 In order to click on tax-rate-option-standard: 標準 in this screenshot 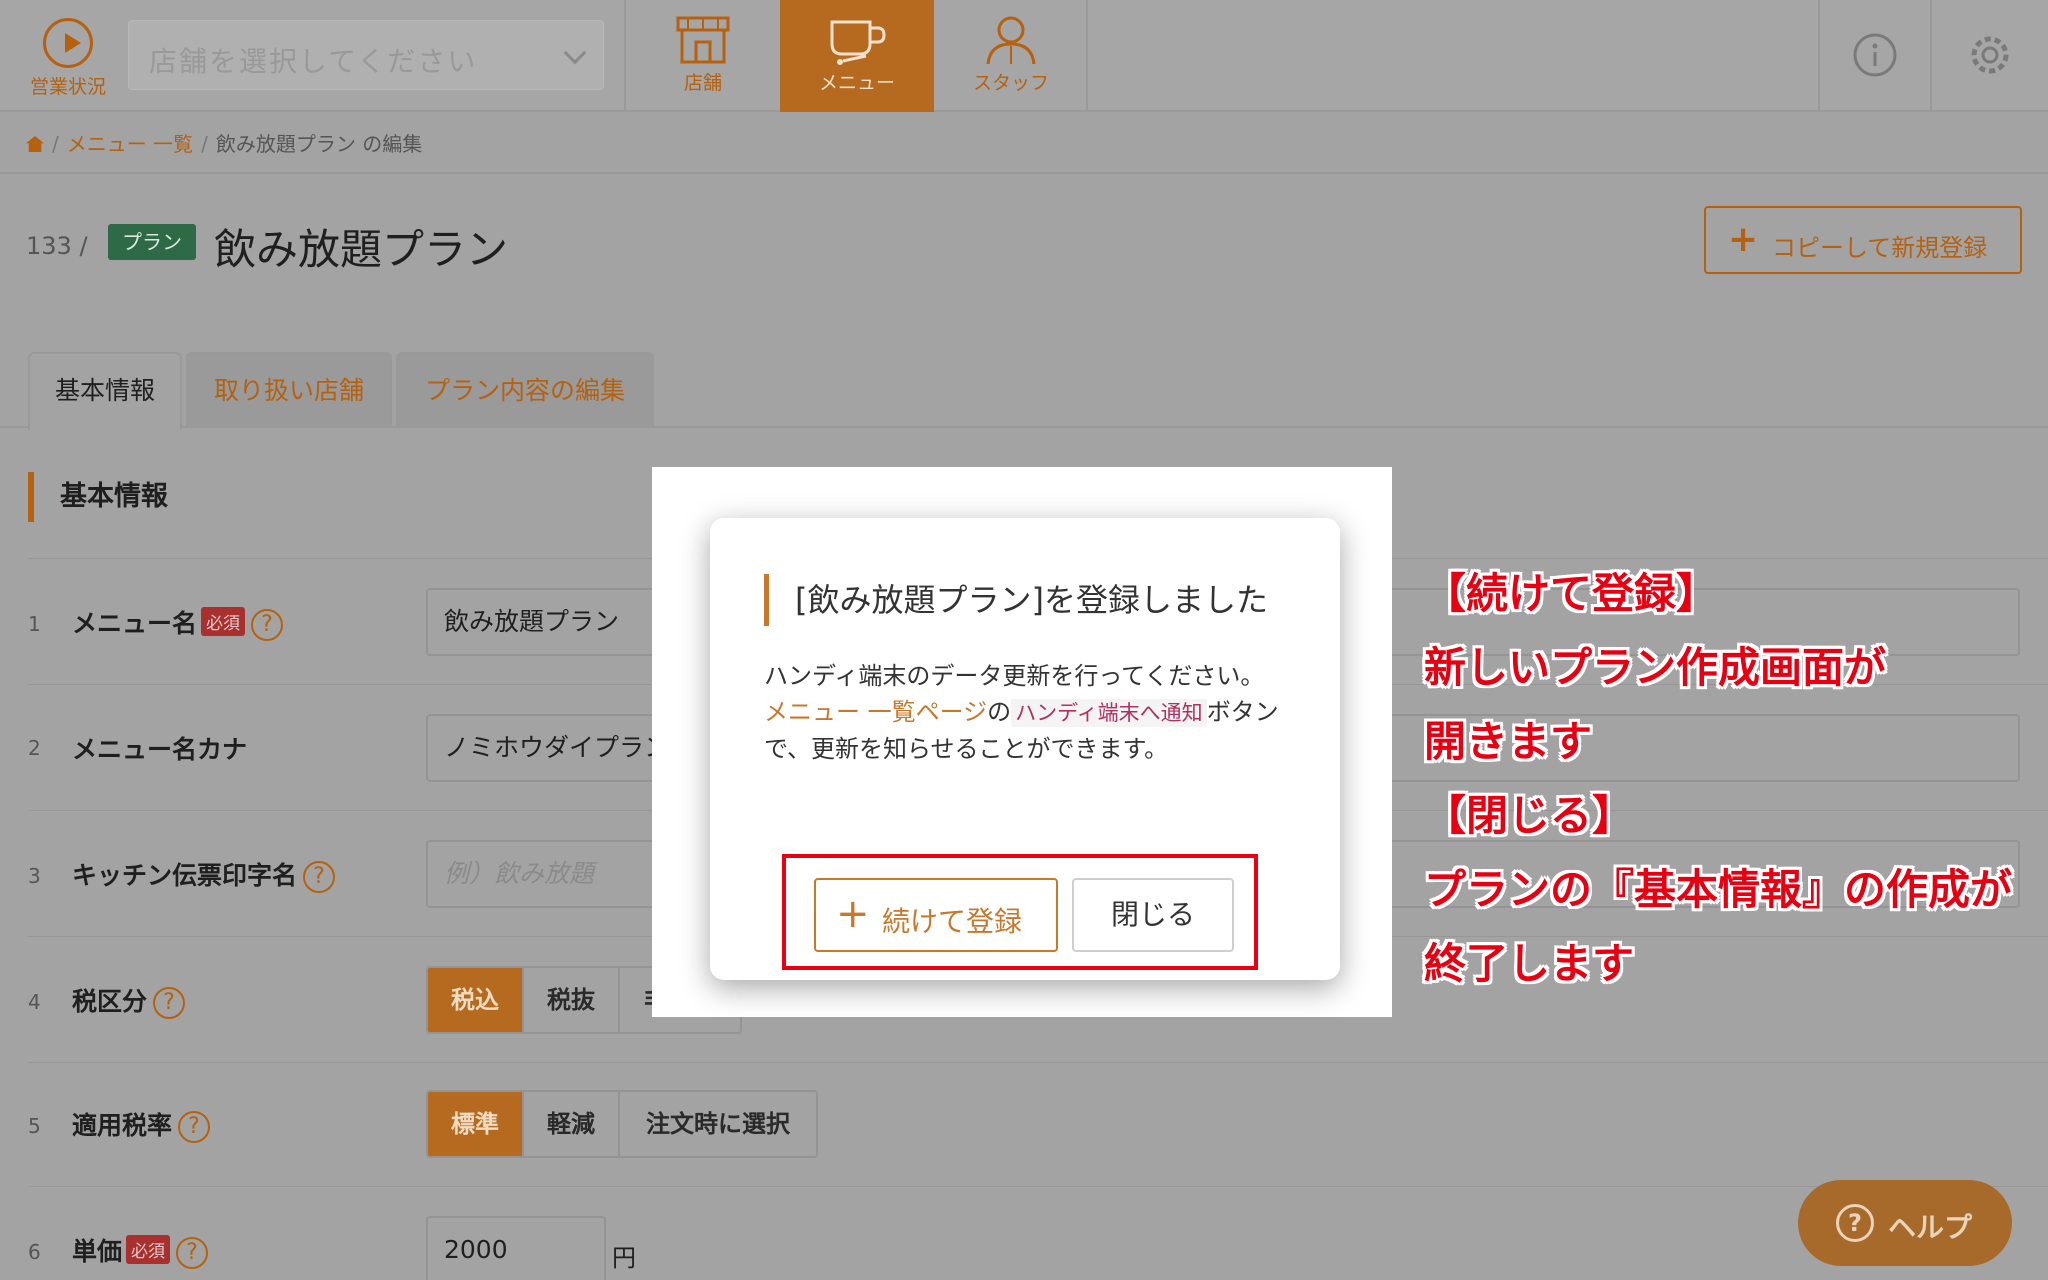, I will do `click(476, 1124)`.